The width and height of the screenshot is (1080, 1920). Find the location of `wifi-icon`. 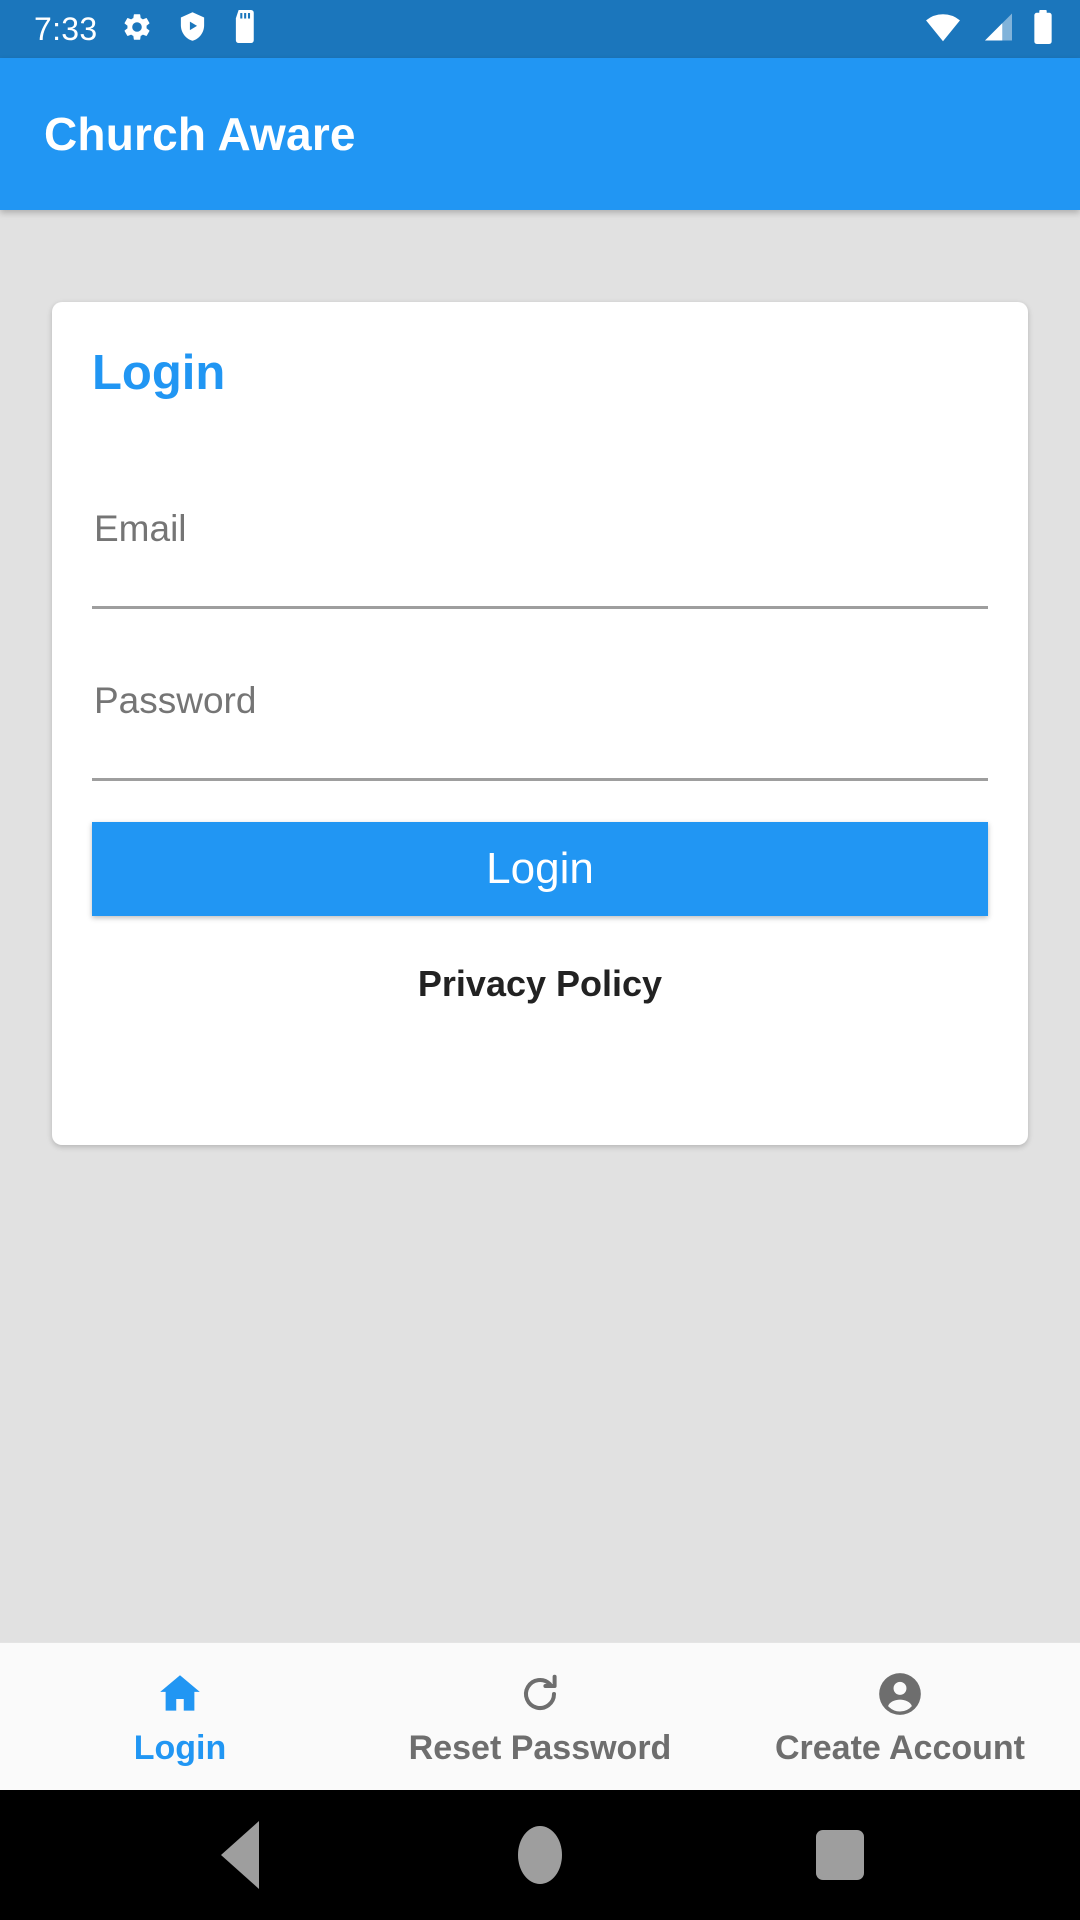

wifi-icon is located at coordinates (943, 29).